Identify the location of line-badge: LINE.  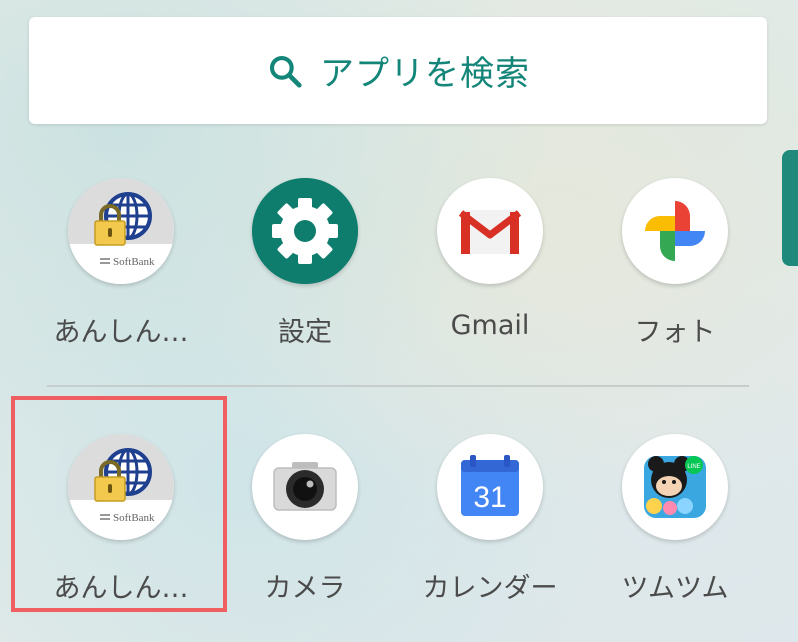
(693, 467).